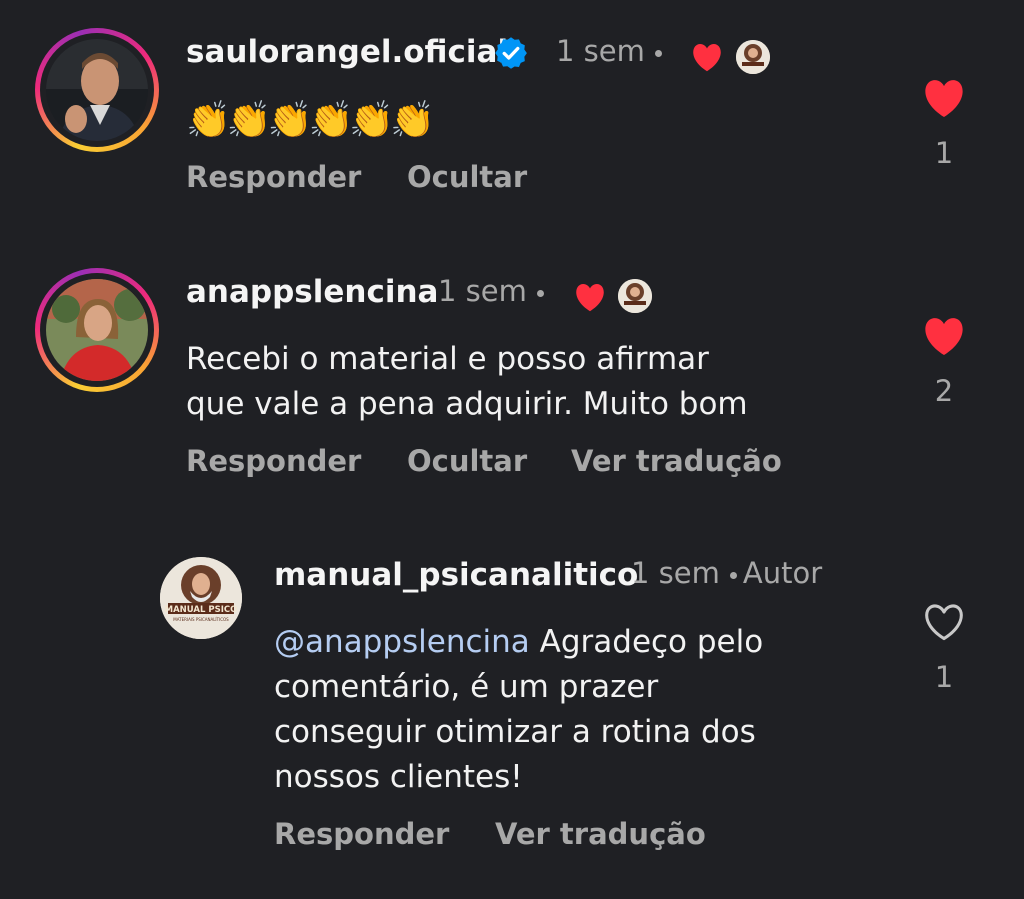 Image resolution: width=1024 pixels, height=899 pixels. Describe the element at coordinates (466, 687) in the screenshot. I see `comment-text-line: comentário, é um prazer` at that location.